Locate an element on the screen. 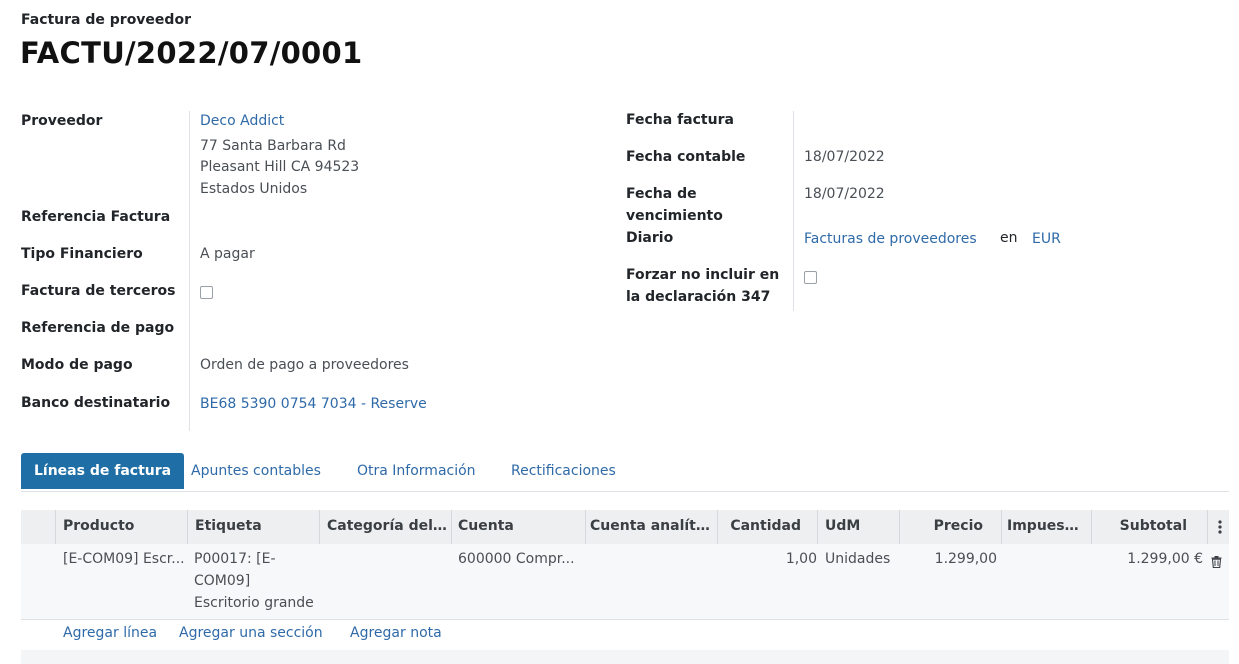  vencimiento-label-2: vencimiento is located at coordinates (674, 216).